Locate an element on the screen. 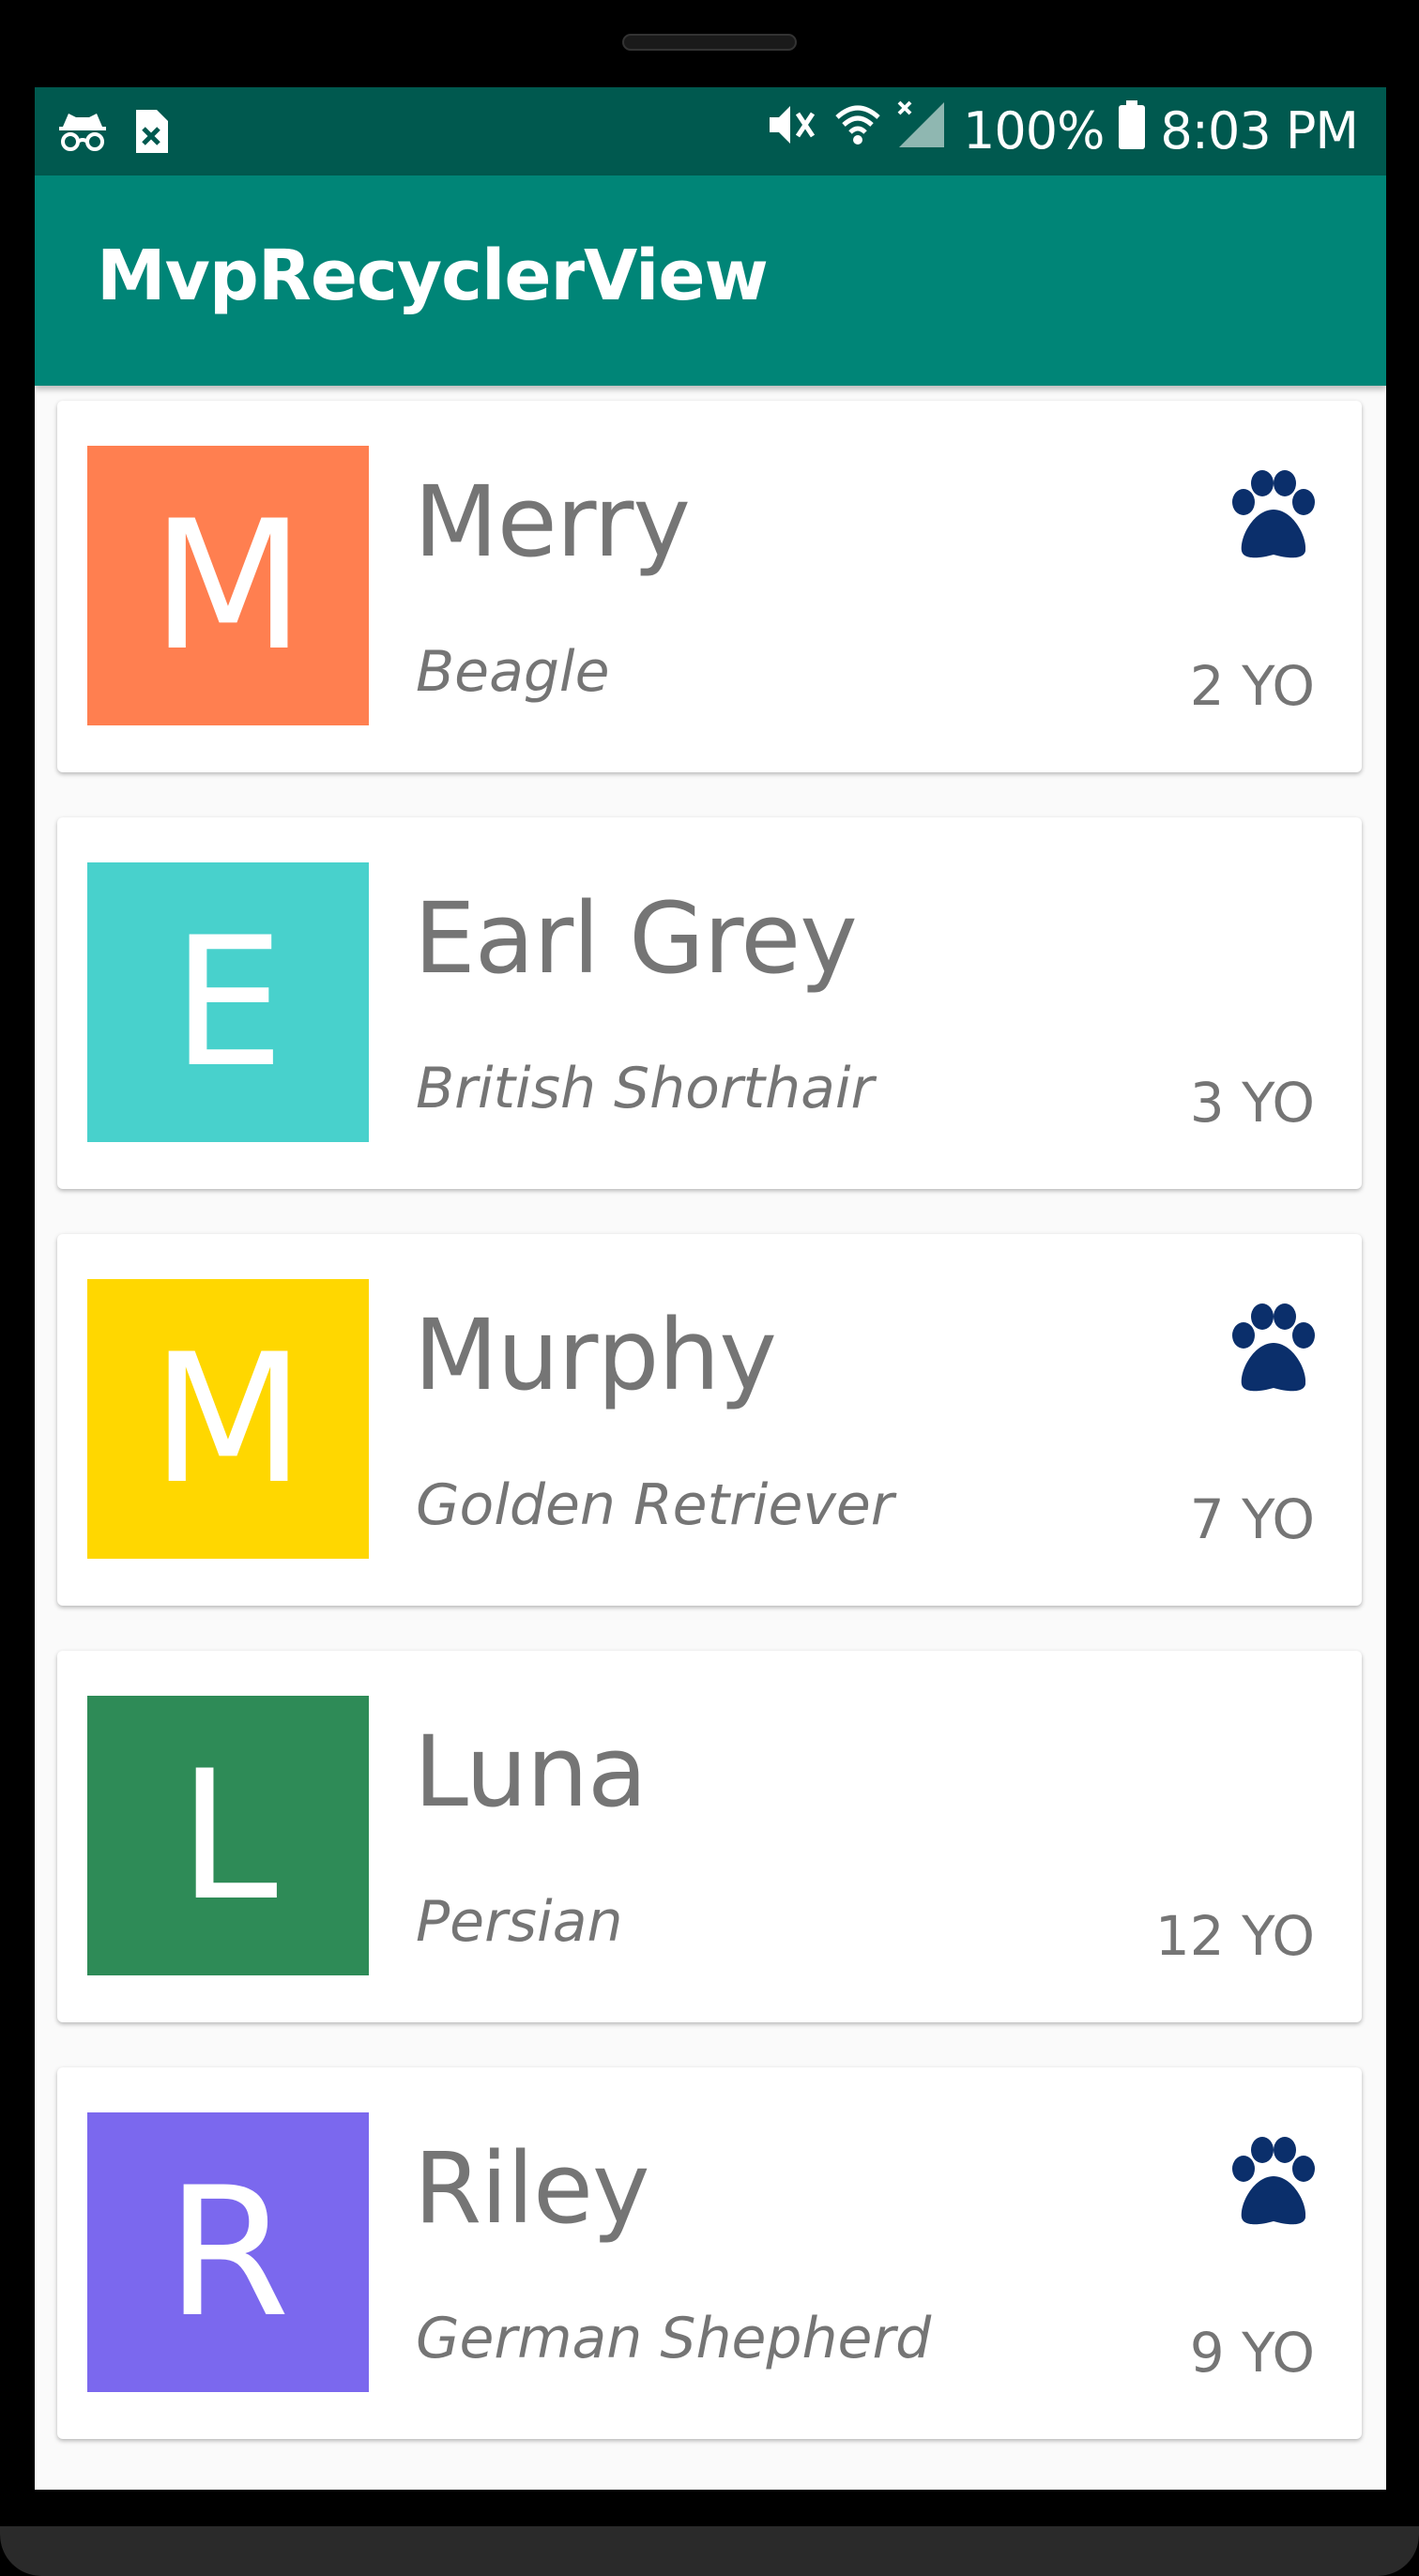  signal-icon is located at coordinates (923, 130).